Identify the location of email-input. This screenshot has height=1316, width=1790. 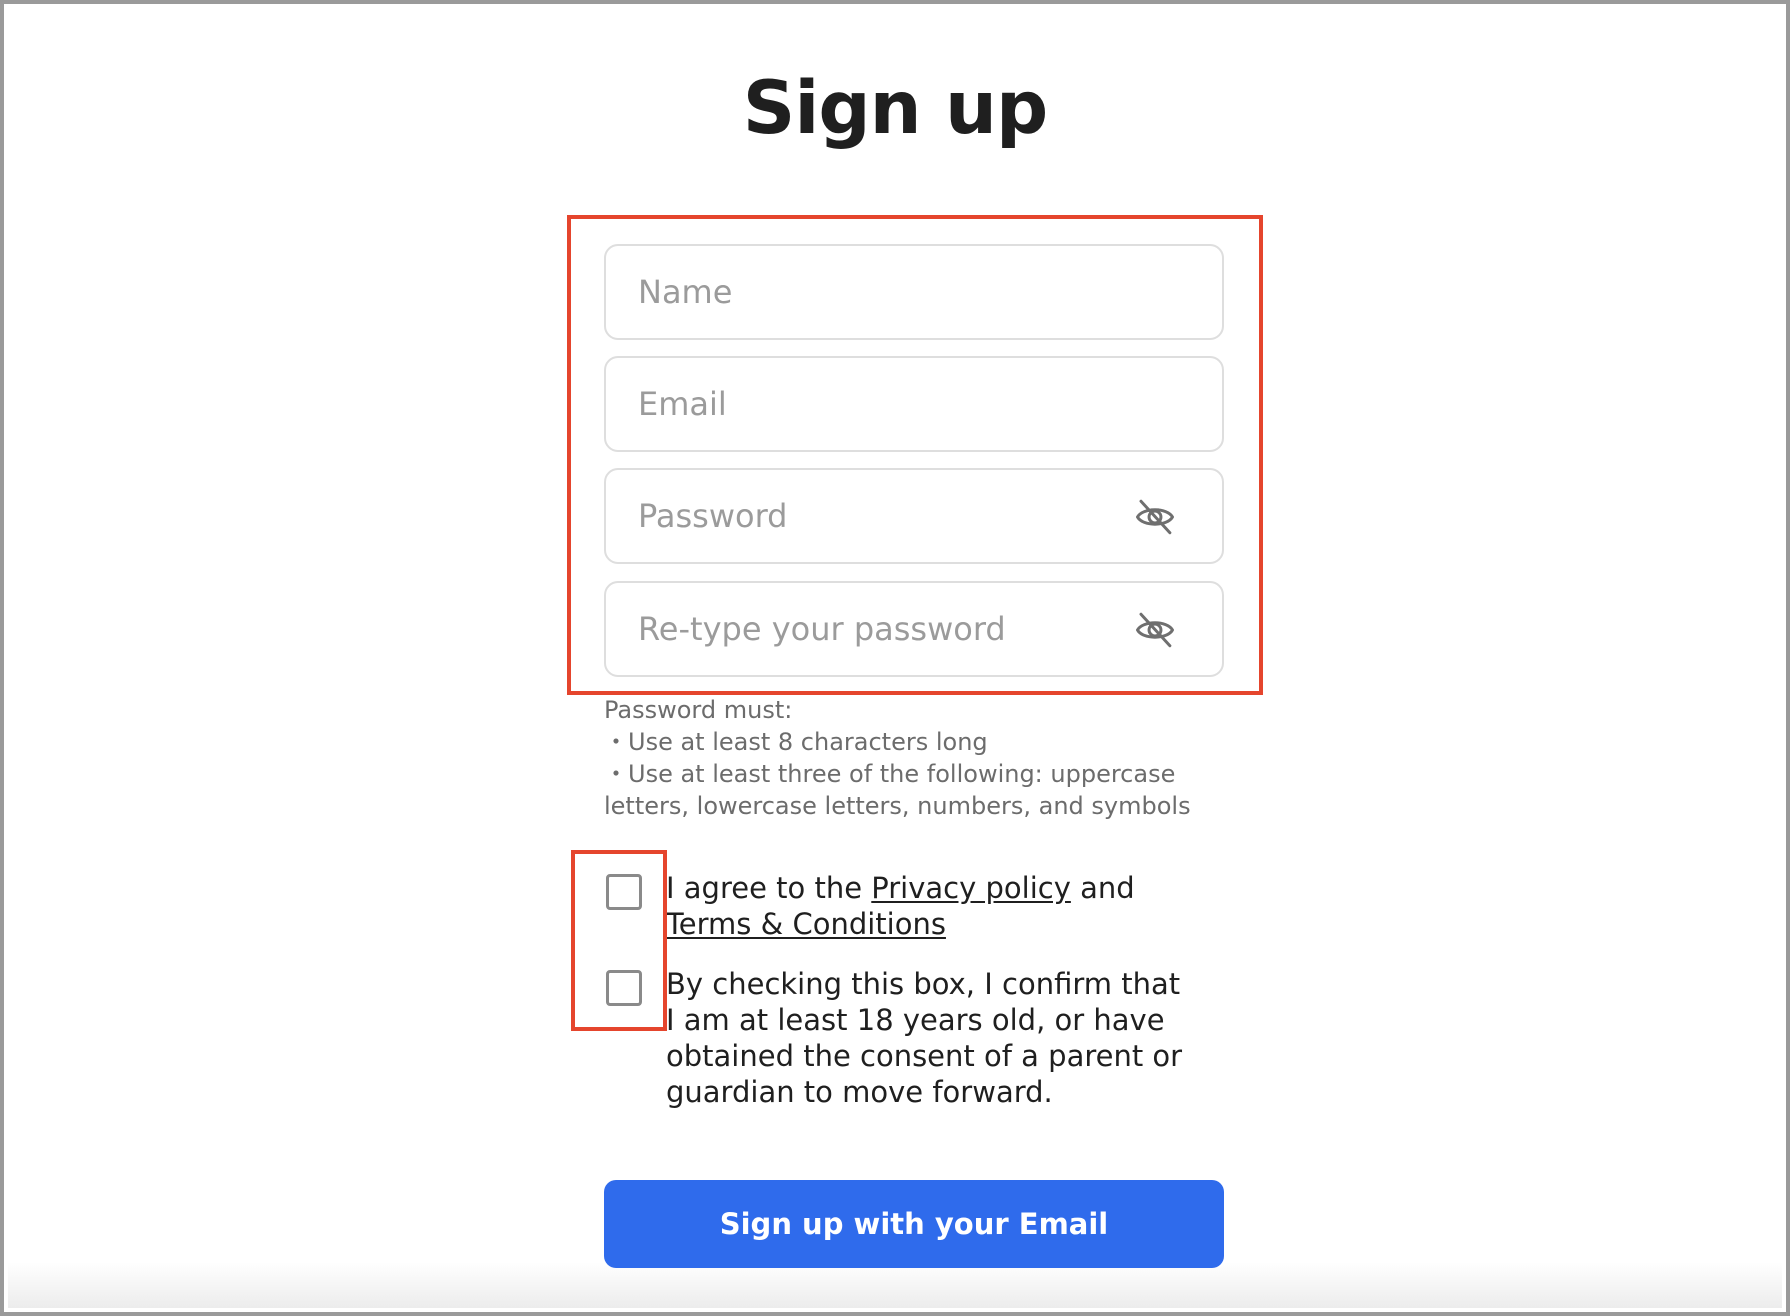
(888, 404).